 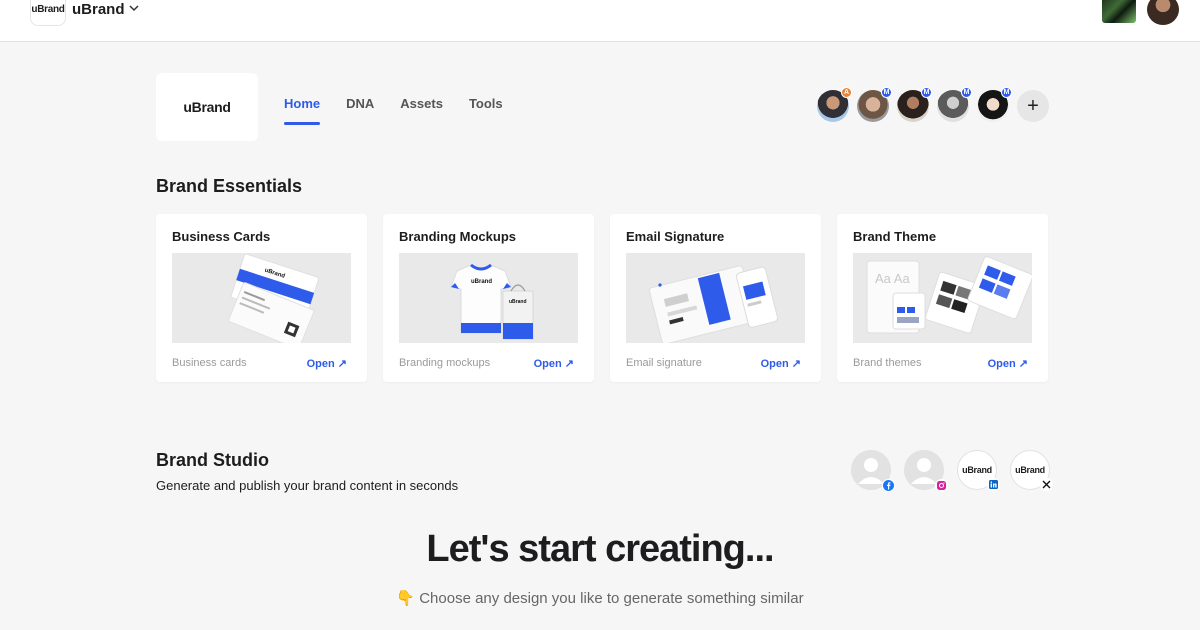 What do you see at coordinates (1033, 106) in the screenshot?
I see `add-member-button: +` at bounding box center [1033, 106].